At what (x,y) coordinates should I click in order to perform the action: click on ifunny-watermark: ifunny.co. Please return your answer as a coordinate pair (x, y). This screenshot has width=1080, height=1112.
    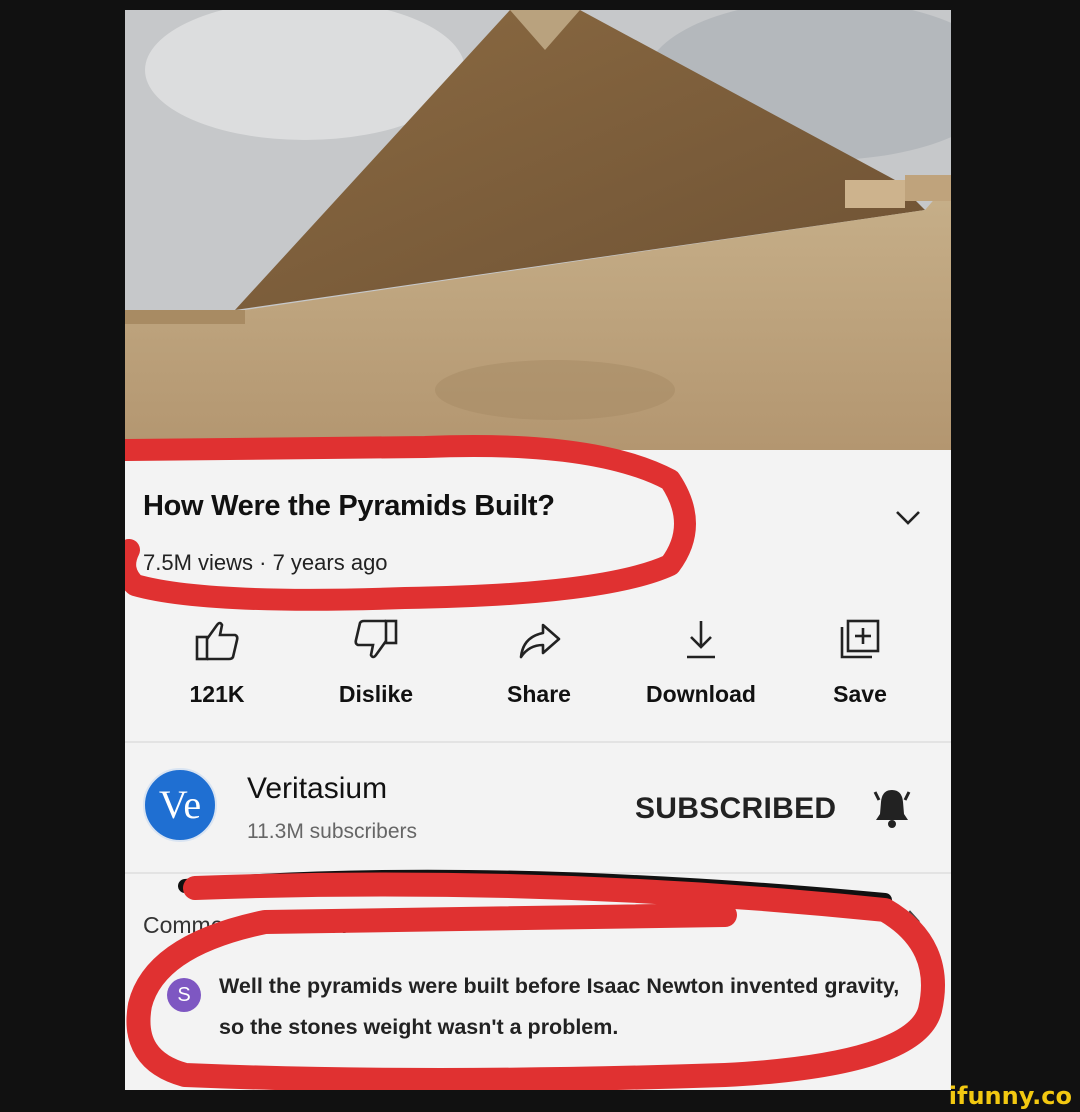
    Looking at the image, I should click on (1010, 1096).